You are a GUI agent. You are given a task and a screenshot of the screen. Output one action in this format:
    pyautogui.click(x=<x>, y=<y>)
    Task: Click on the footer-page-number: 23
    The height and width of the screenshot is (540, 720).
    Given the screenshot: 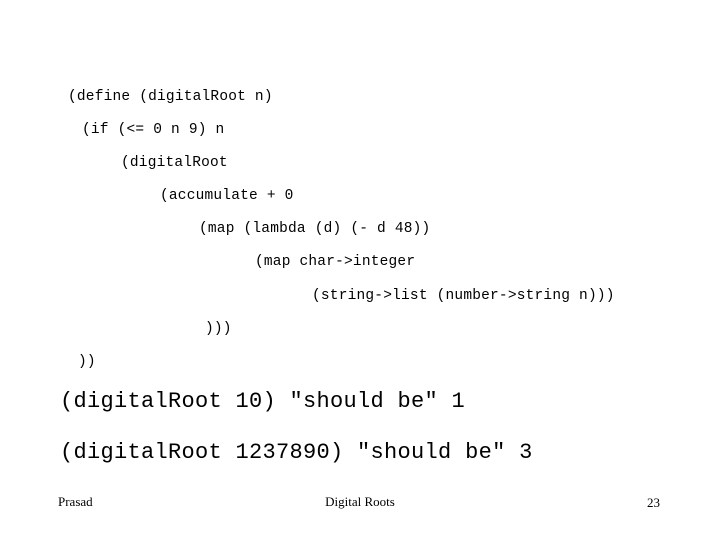 What is the action you would take?
    pyautogui.click(x=653, y=502)
    